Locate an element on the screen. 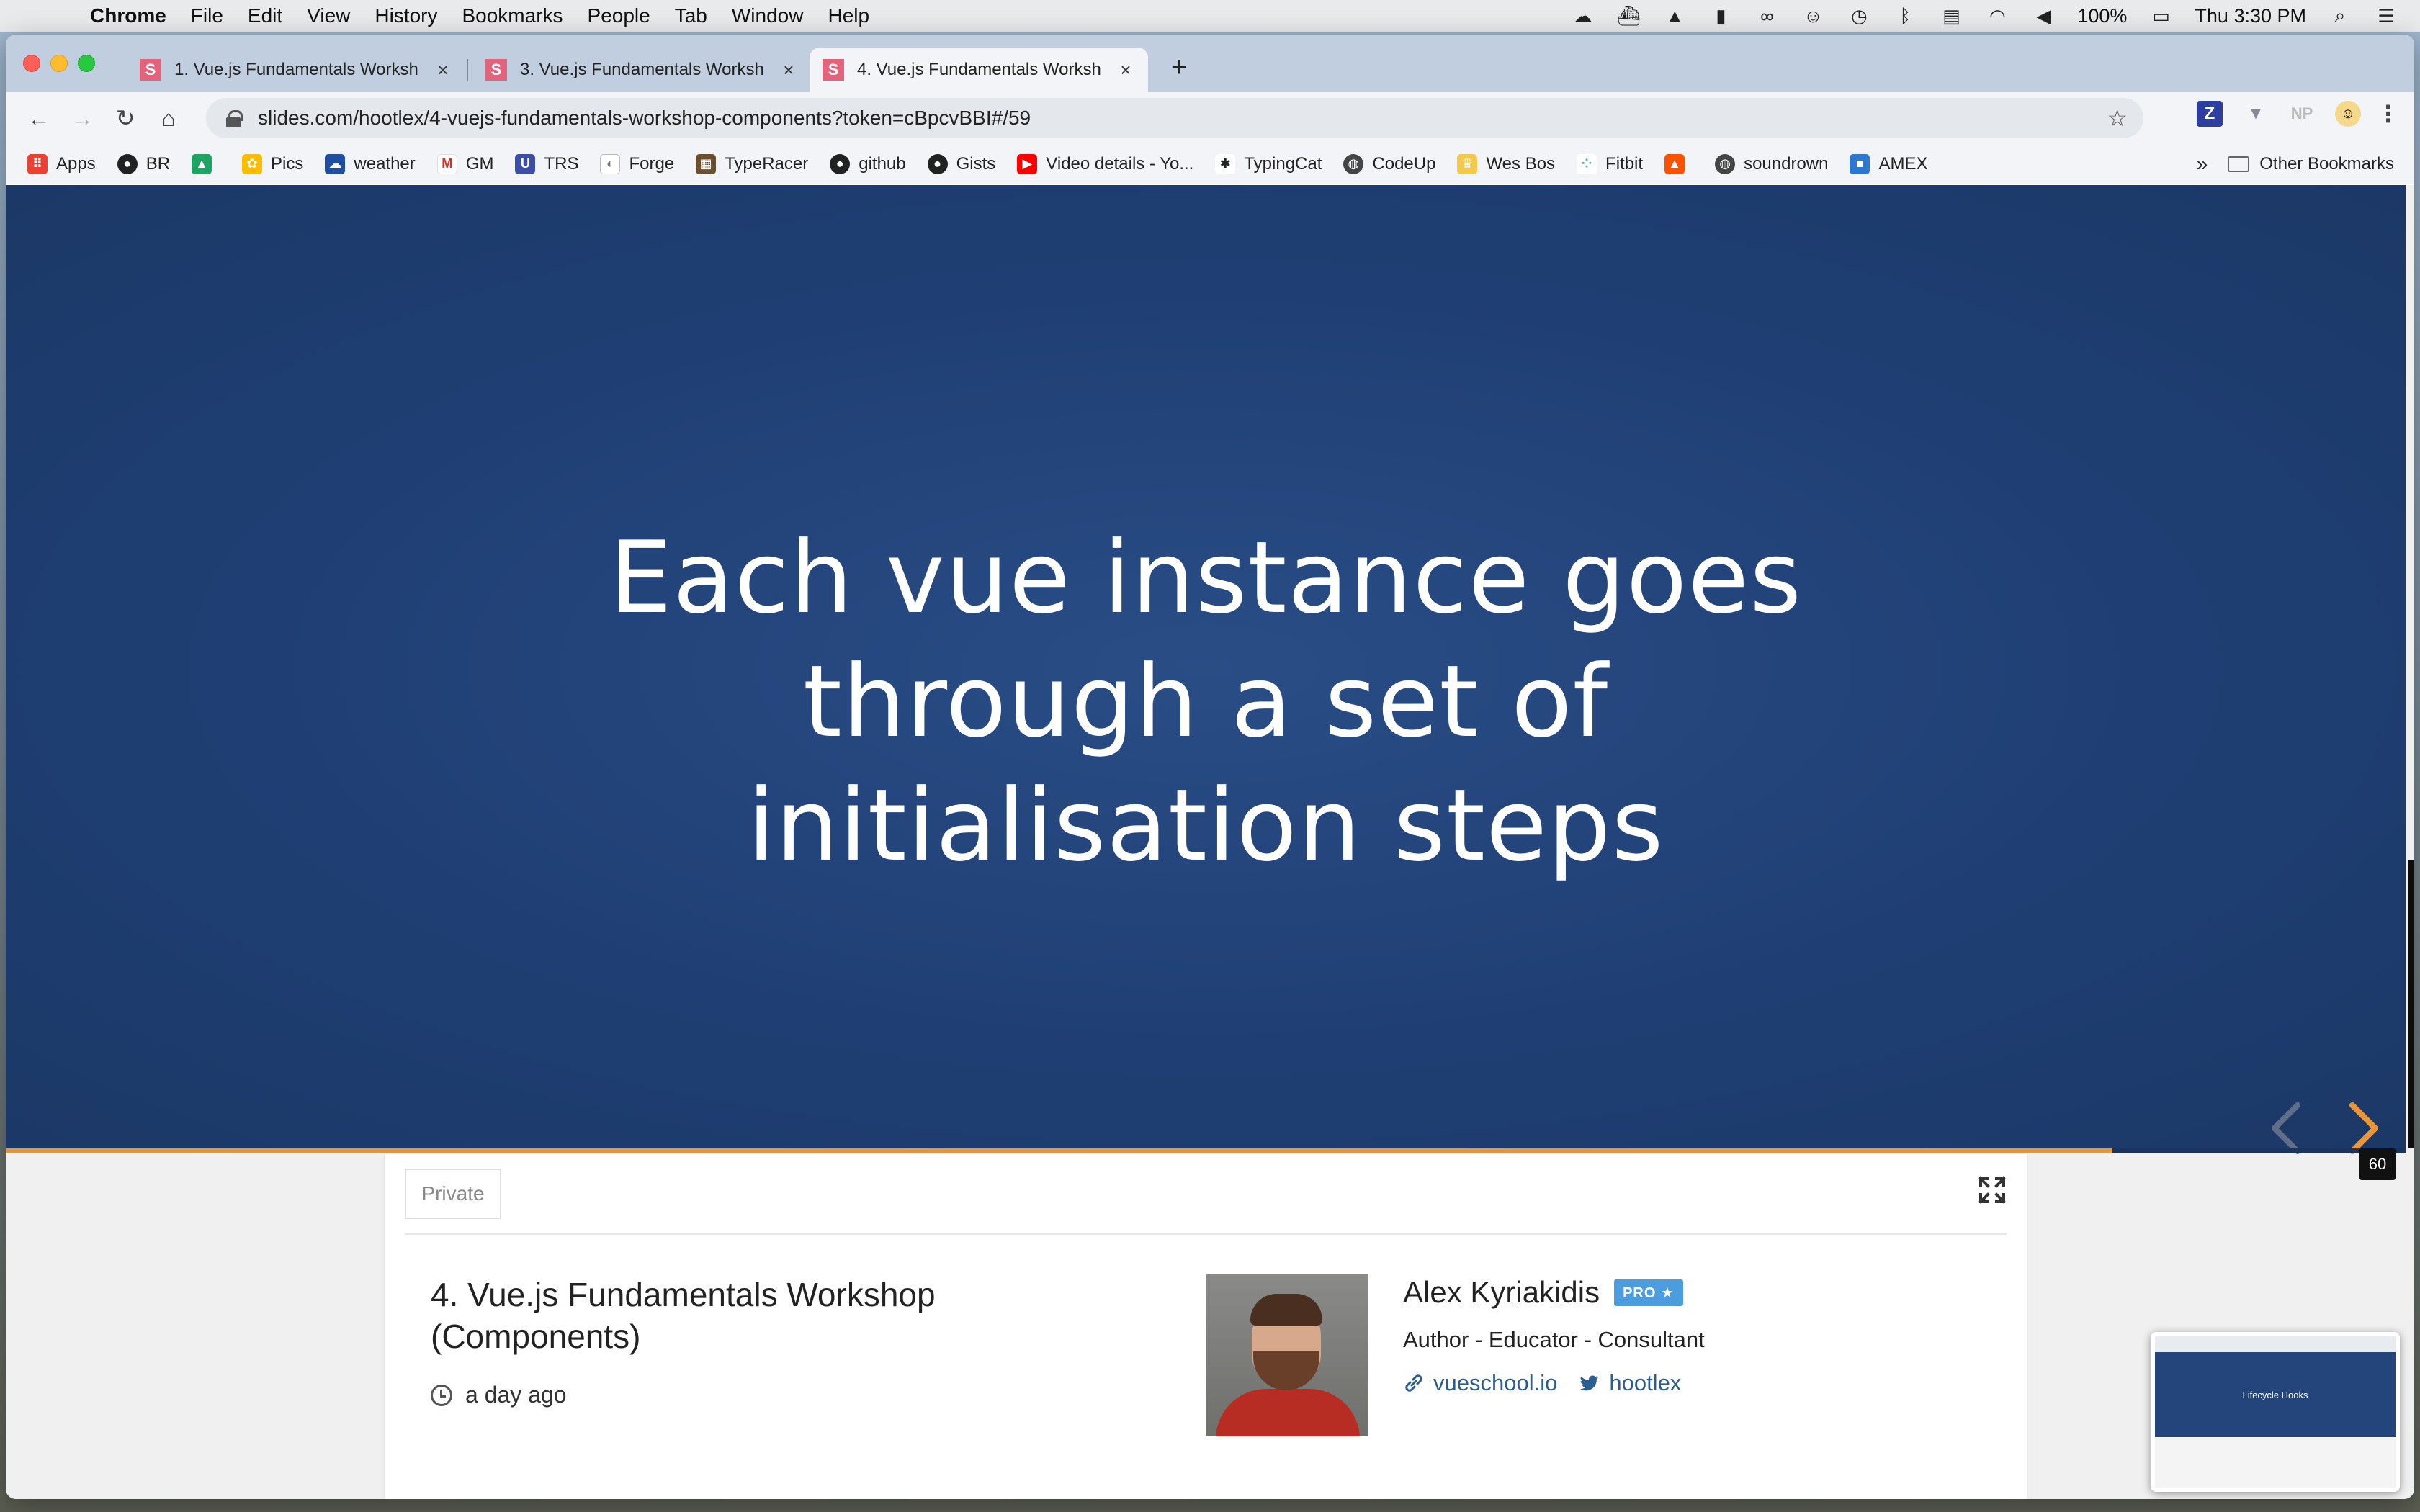 The height and width of the screenshot is (1512, 2420). vercel-icon: ▲ is located at coordinates (1674, 16).